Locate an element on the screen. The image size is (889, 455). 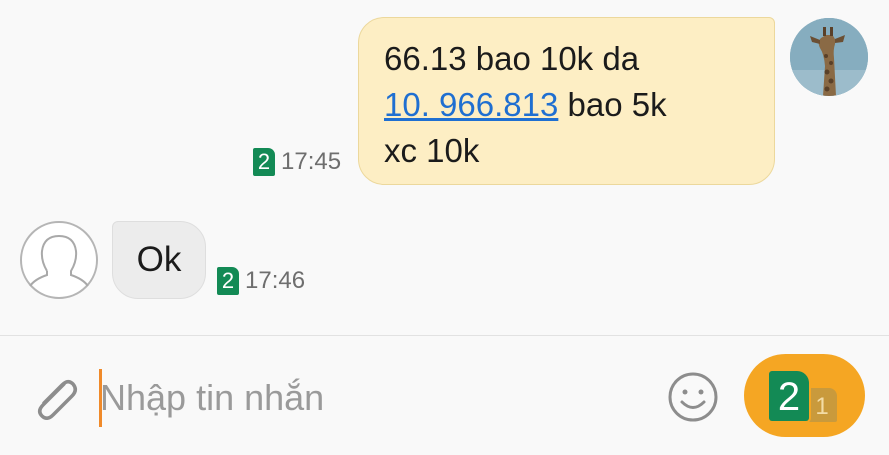
send-button: 1 2 is located at coordinates (804, 395).